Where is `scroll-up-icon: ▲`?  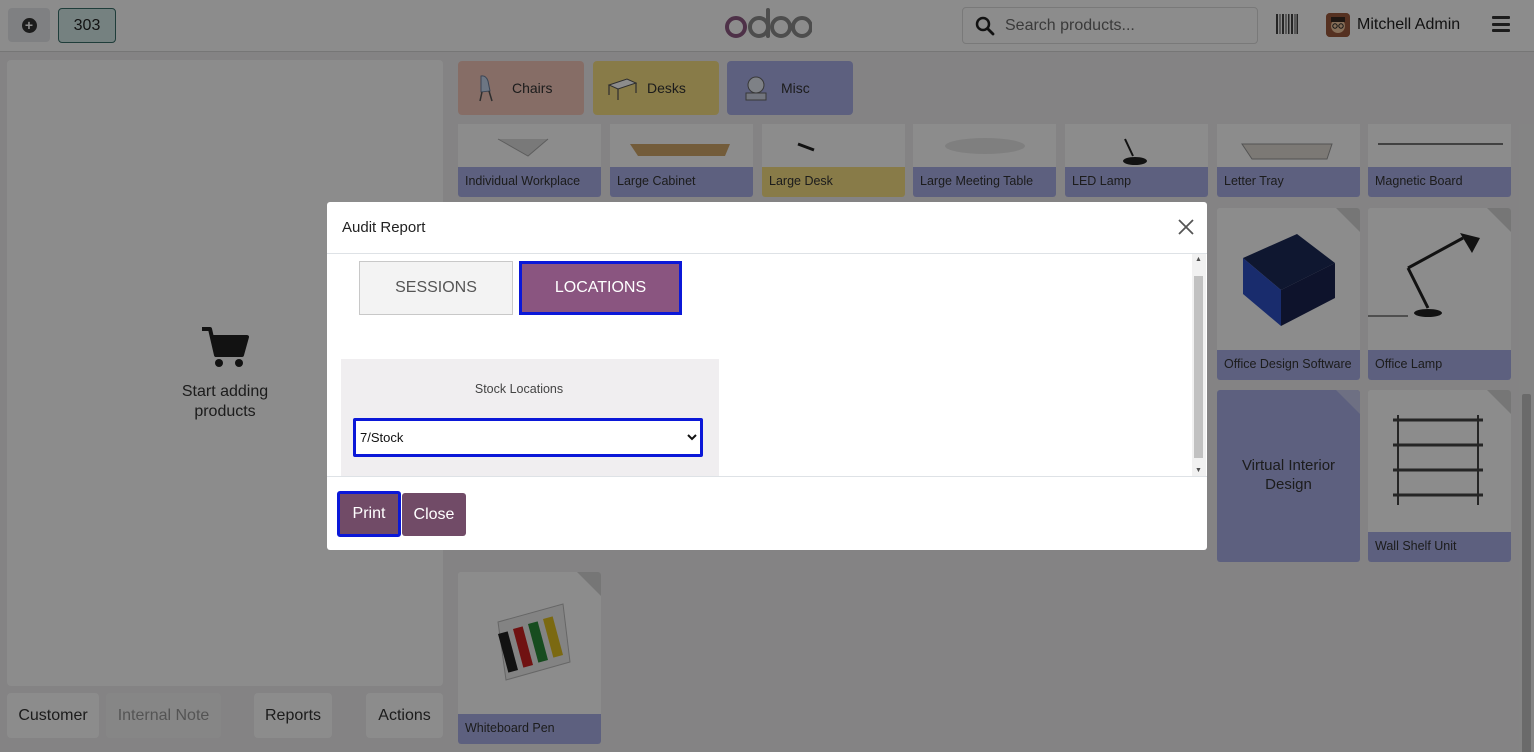 scroll-up-icon: ▲ is located at coordinates (1198, 259).